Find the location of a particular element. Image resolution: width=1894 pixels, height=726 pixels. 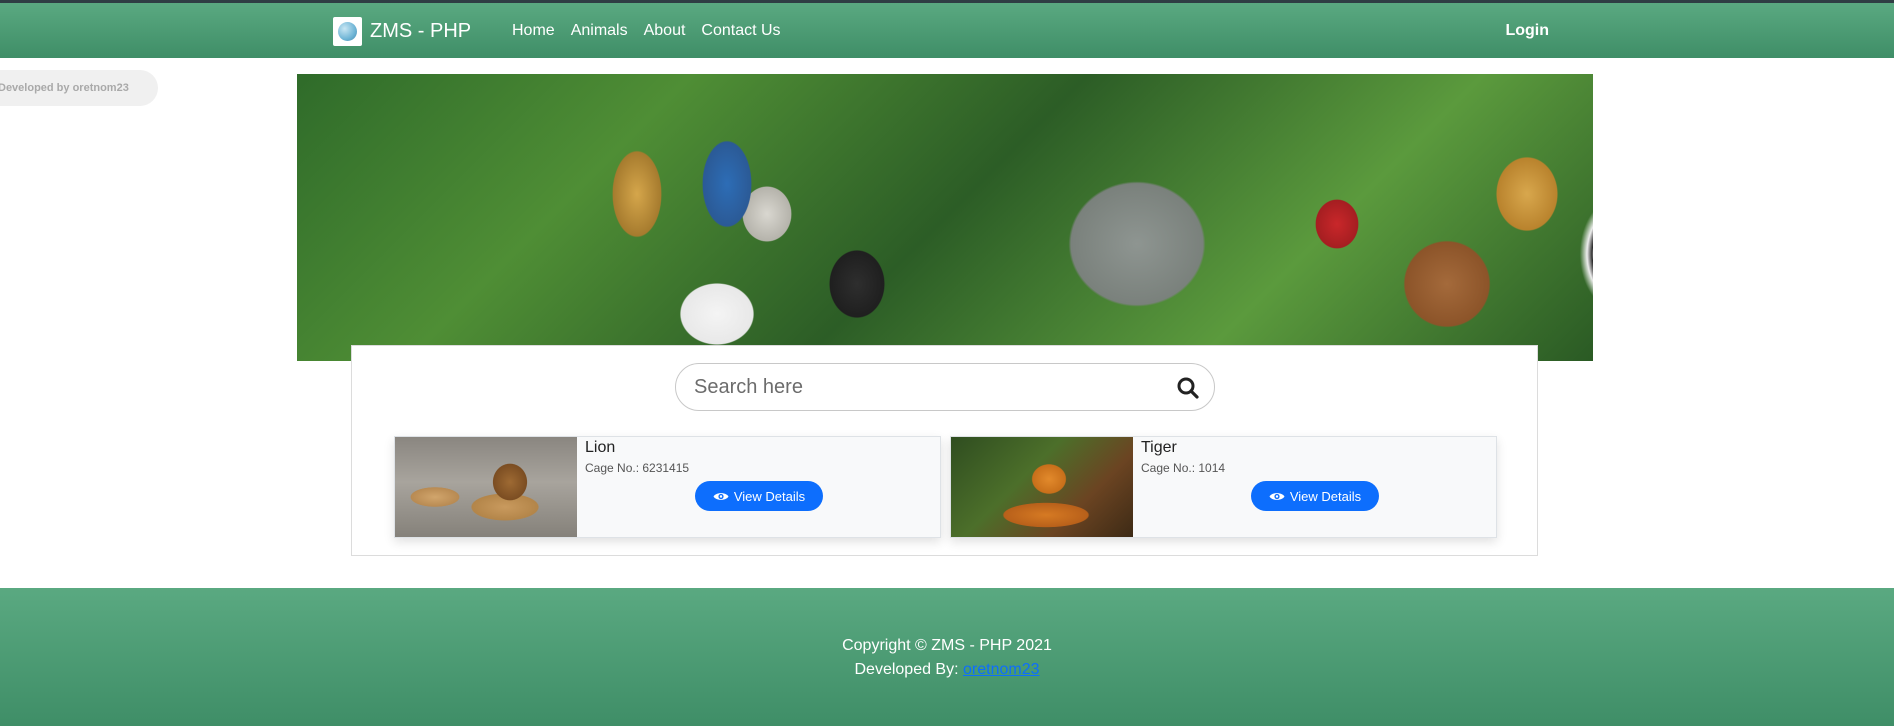

cage-number: Cage No.: 1014 is located at coordinates (1183, 468).